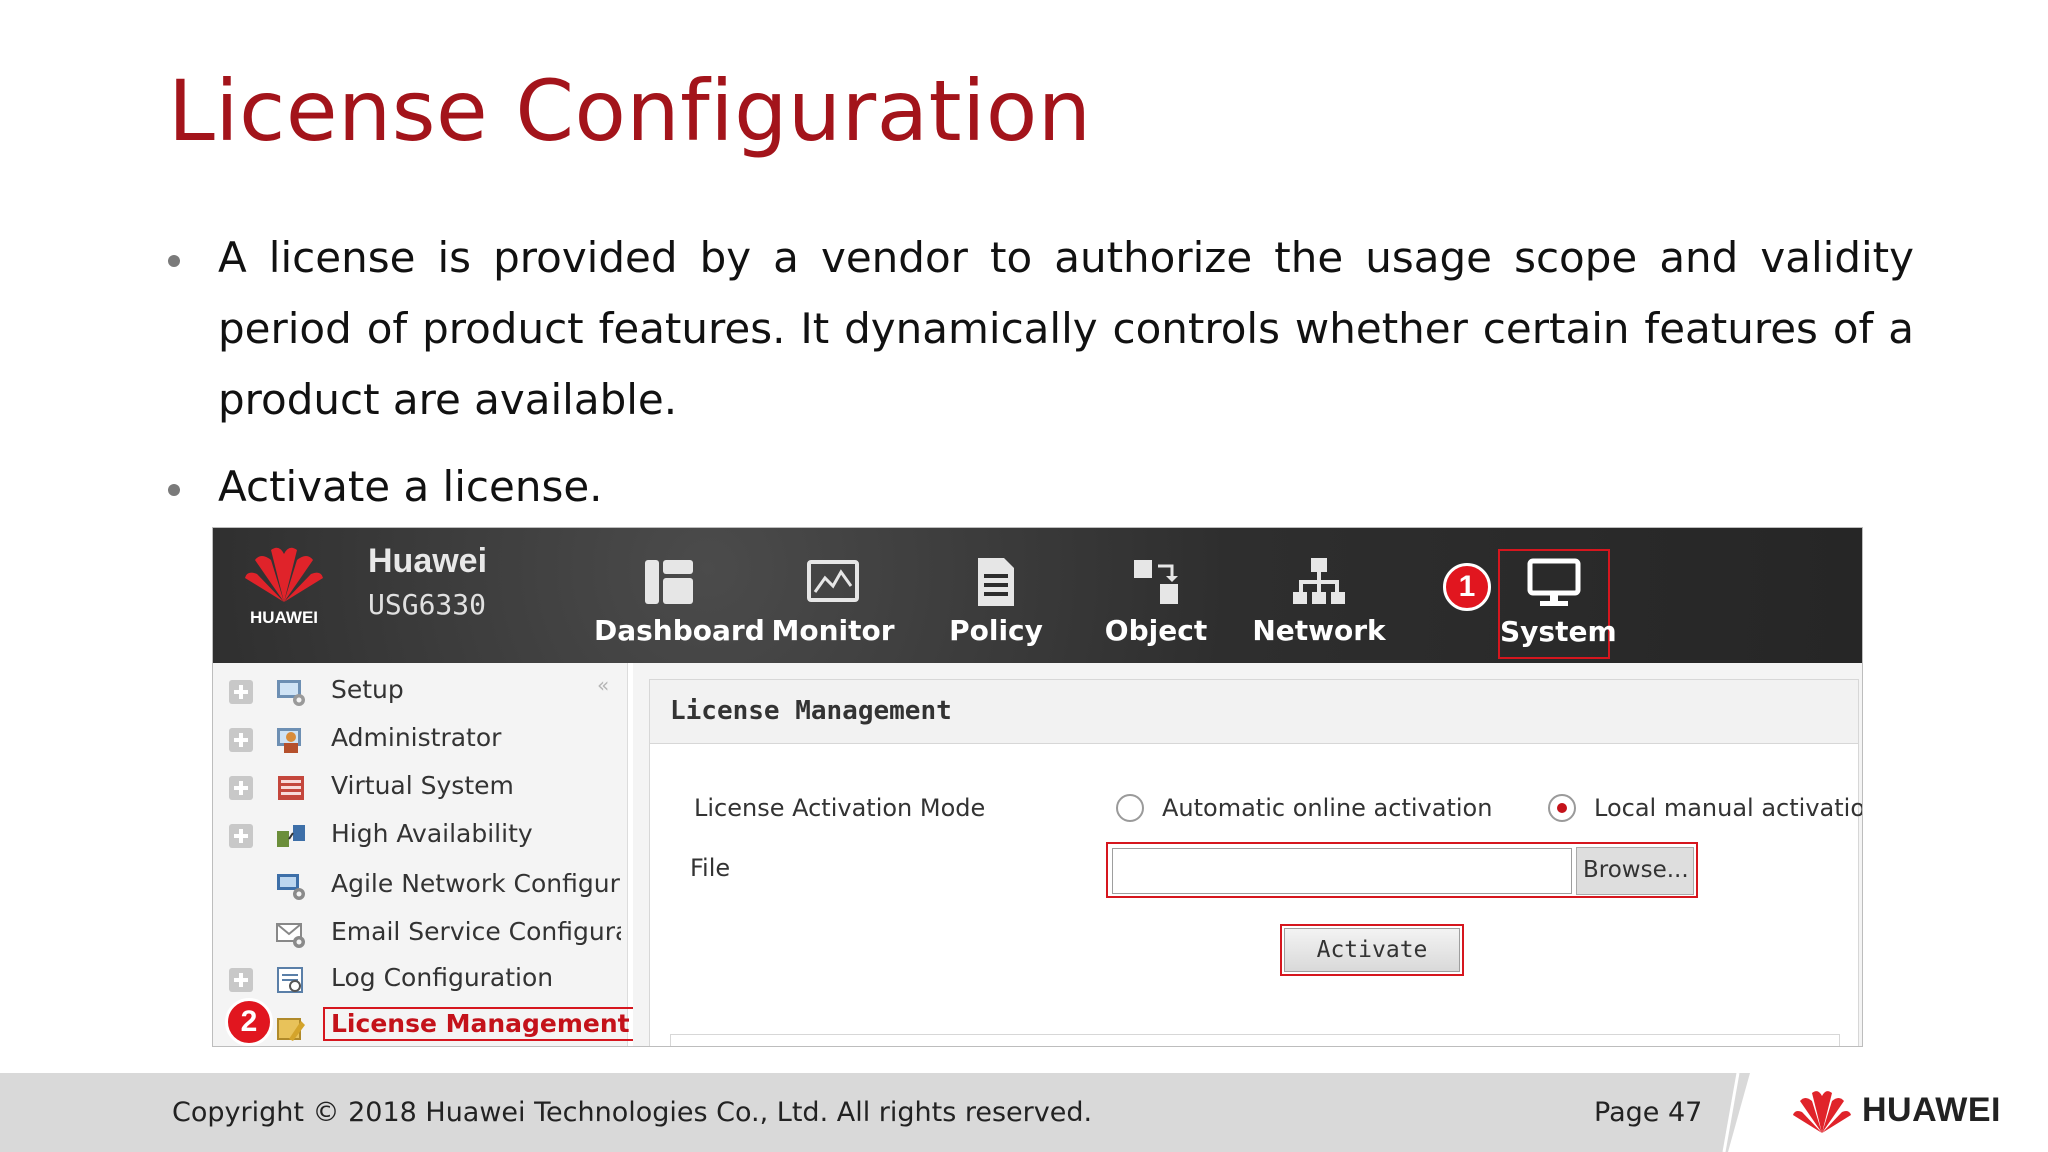 The width and height of the screenshot is (2048, 1152). I want to click on agile-network-icon, so click(291, 887).